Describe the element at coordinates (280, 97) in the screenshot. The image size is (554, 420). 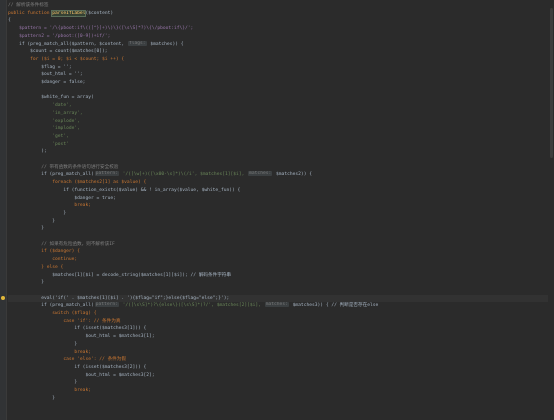
I see `code-line: $white_fun = array(` at that location.